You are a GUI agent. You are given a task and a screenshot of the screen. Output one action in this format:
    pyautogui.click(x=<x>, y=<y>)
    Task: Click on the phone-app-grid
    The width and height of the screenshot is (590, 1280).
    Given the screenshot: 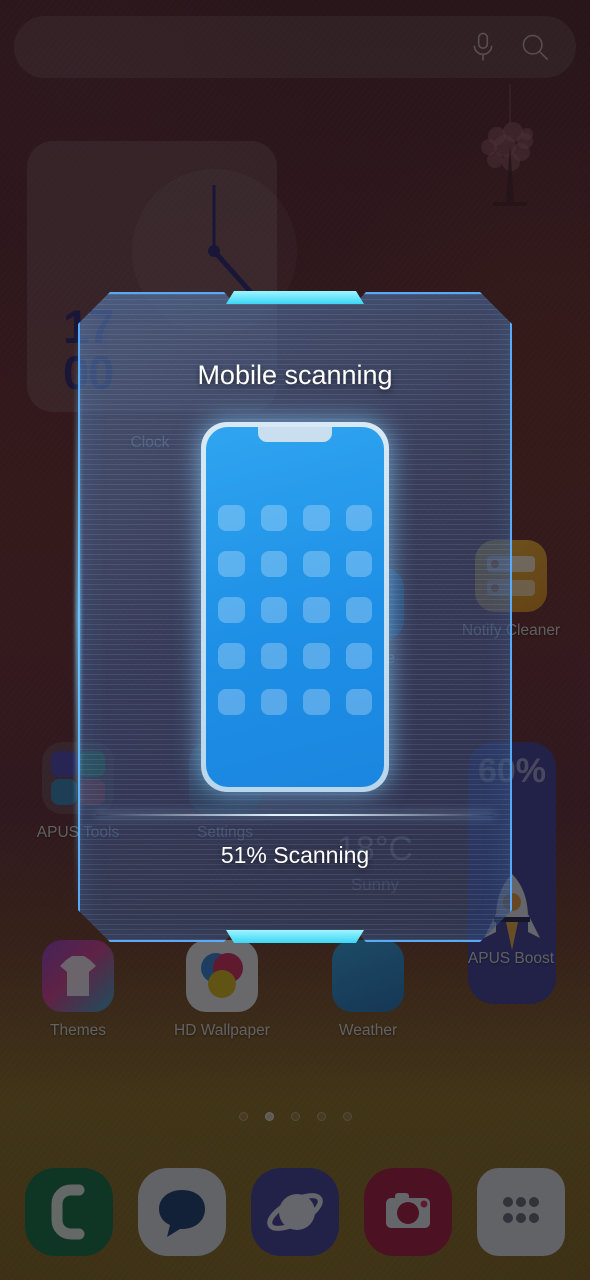 What is the action you would take?
    pyautogui.click(x=295, y=610)
    